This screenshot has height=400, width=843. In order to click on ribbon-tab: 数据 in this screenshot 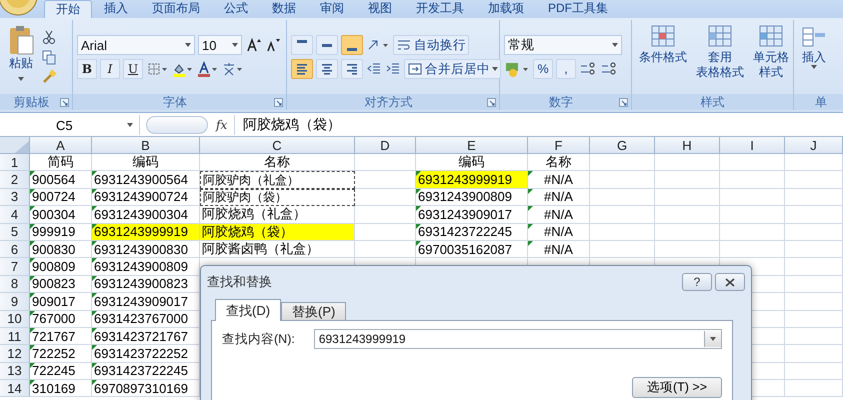, I will do `click(284, 9)`.